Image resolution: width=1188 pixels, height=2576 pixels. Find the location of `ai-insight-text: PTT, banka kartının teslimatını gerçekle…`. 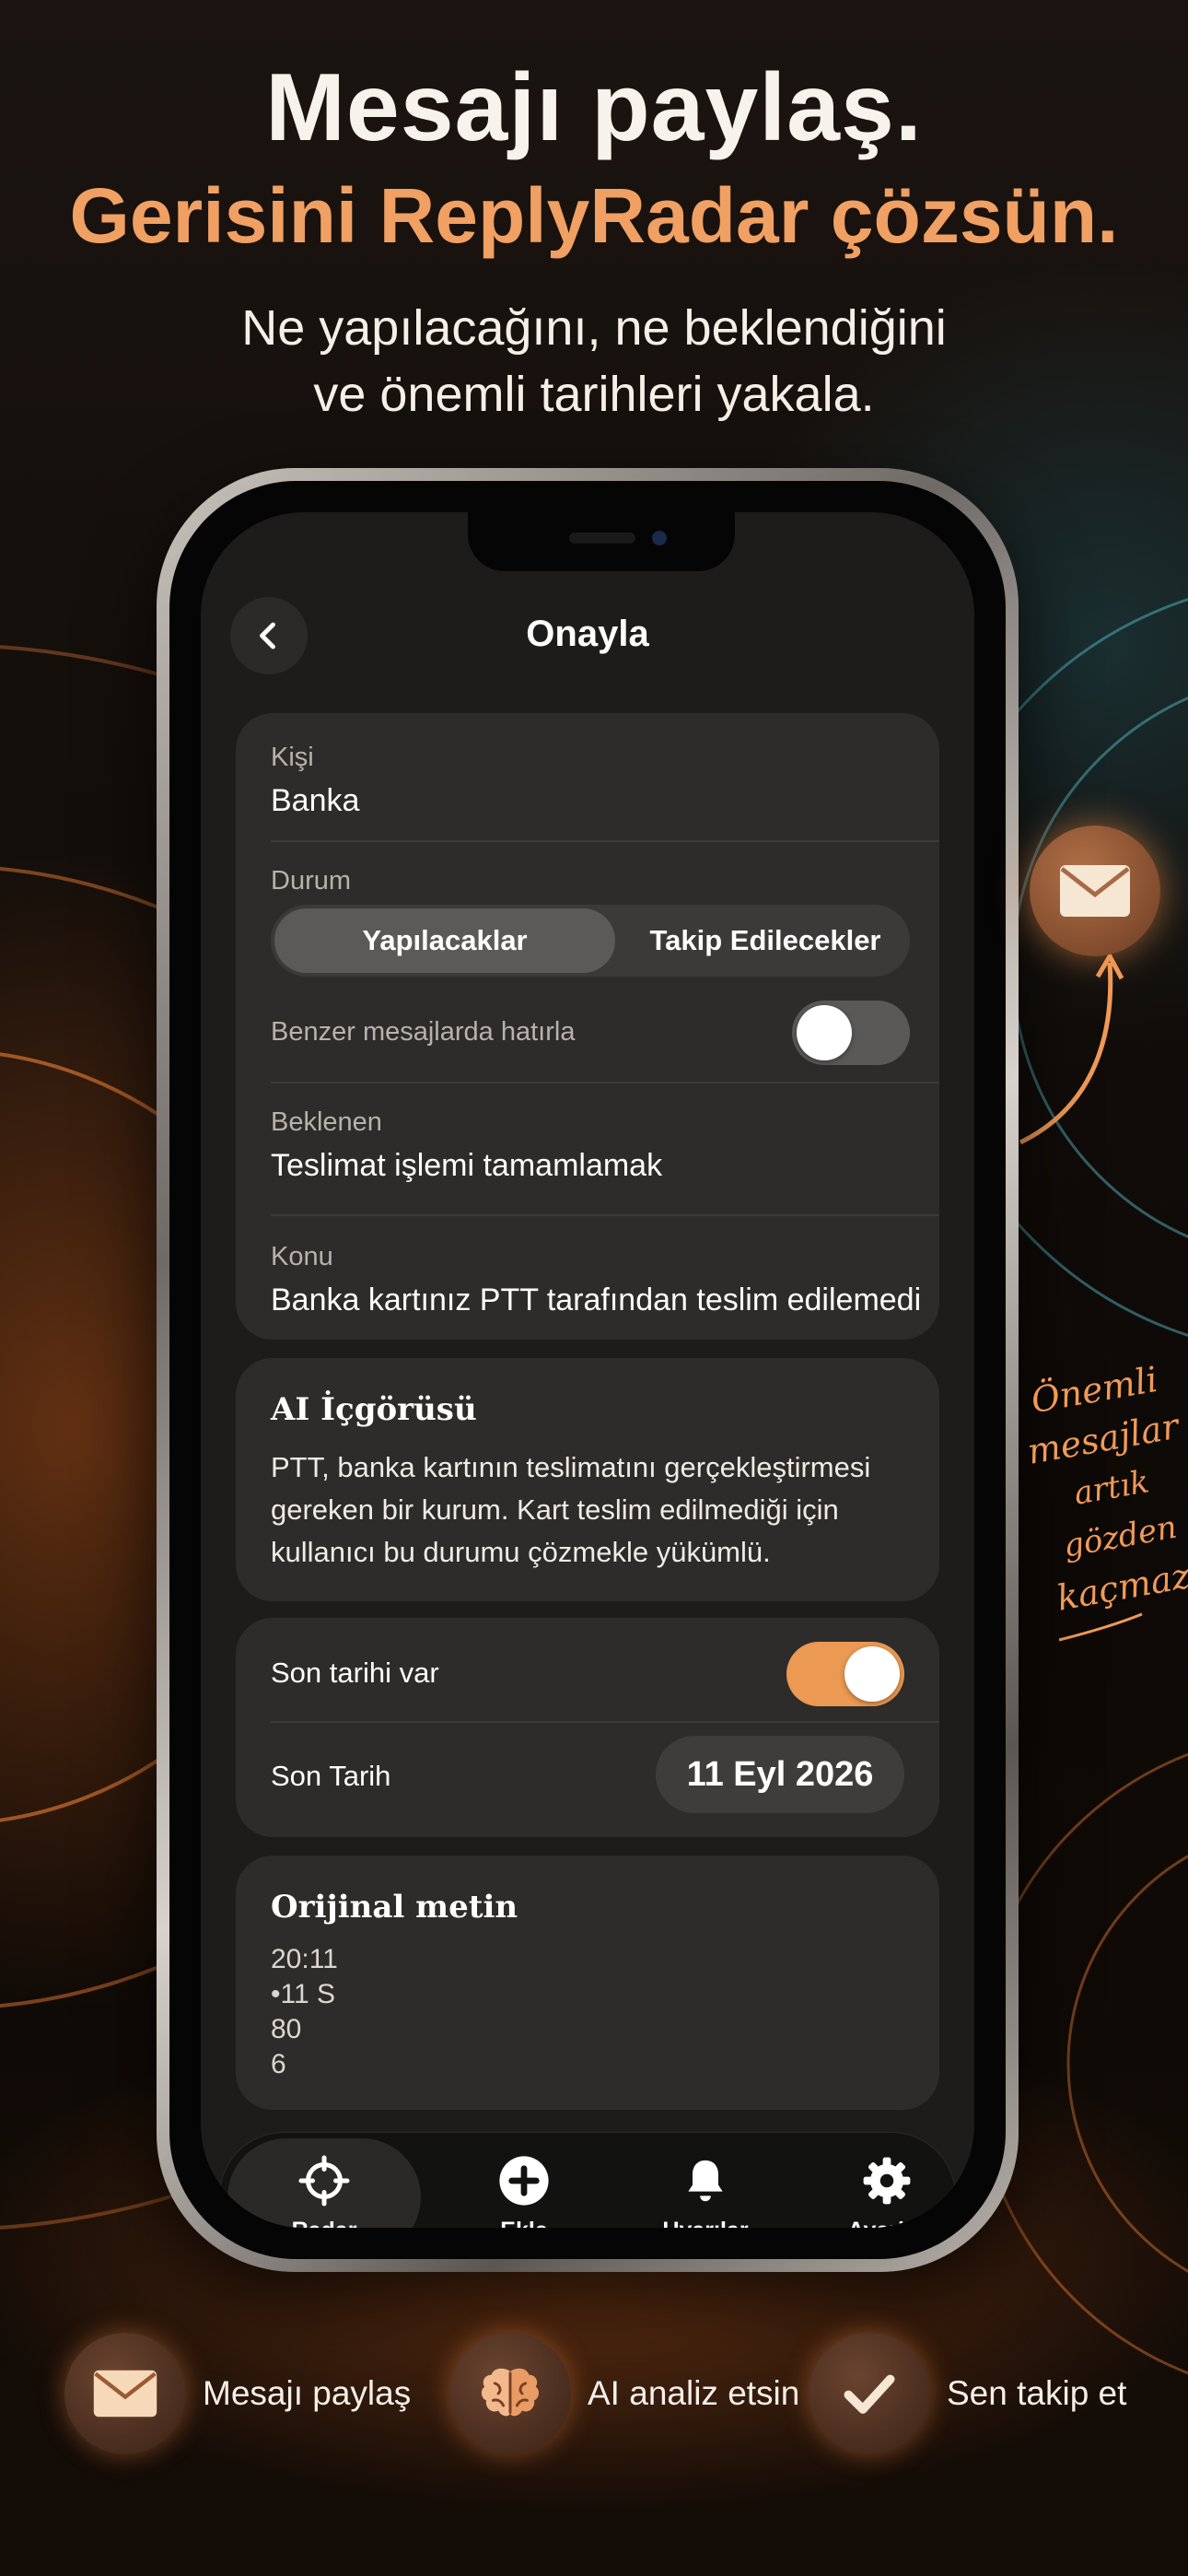

ai-insight-text: PTT, banka kartının teslimatını gerçekle… is located at coordinates (587, 1510).